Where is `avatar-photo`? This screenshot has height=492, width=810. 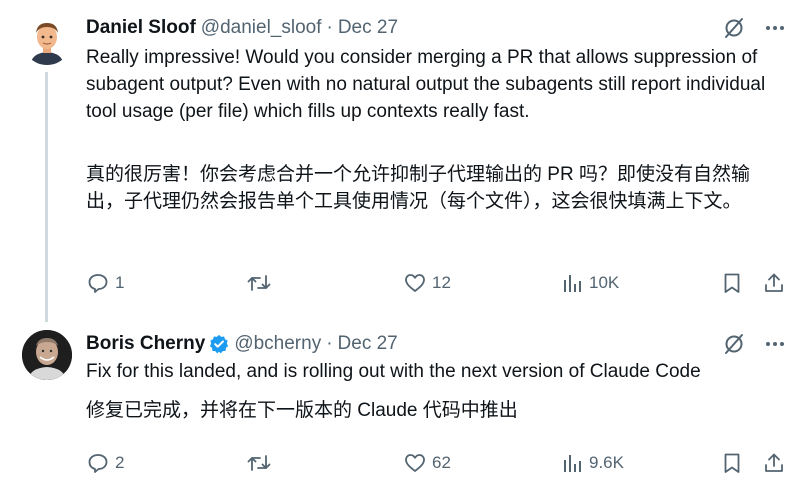
avatar-photo is located at coordinates (47, 355).